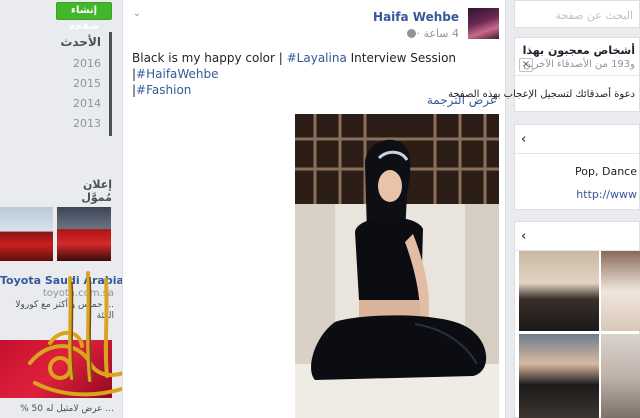 The image size is (640, 418). I want to click on chevron-down-icon: ⌄, so click(137, 14).